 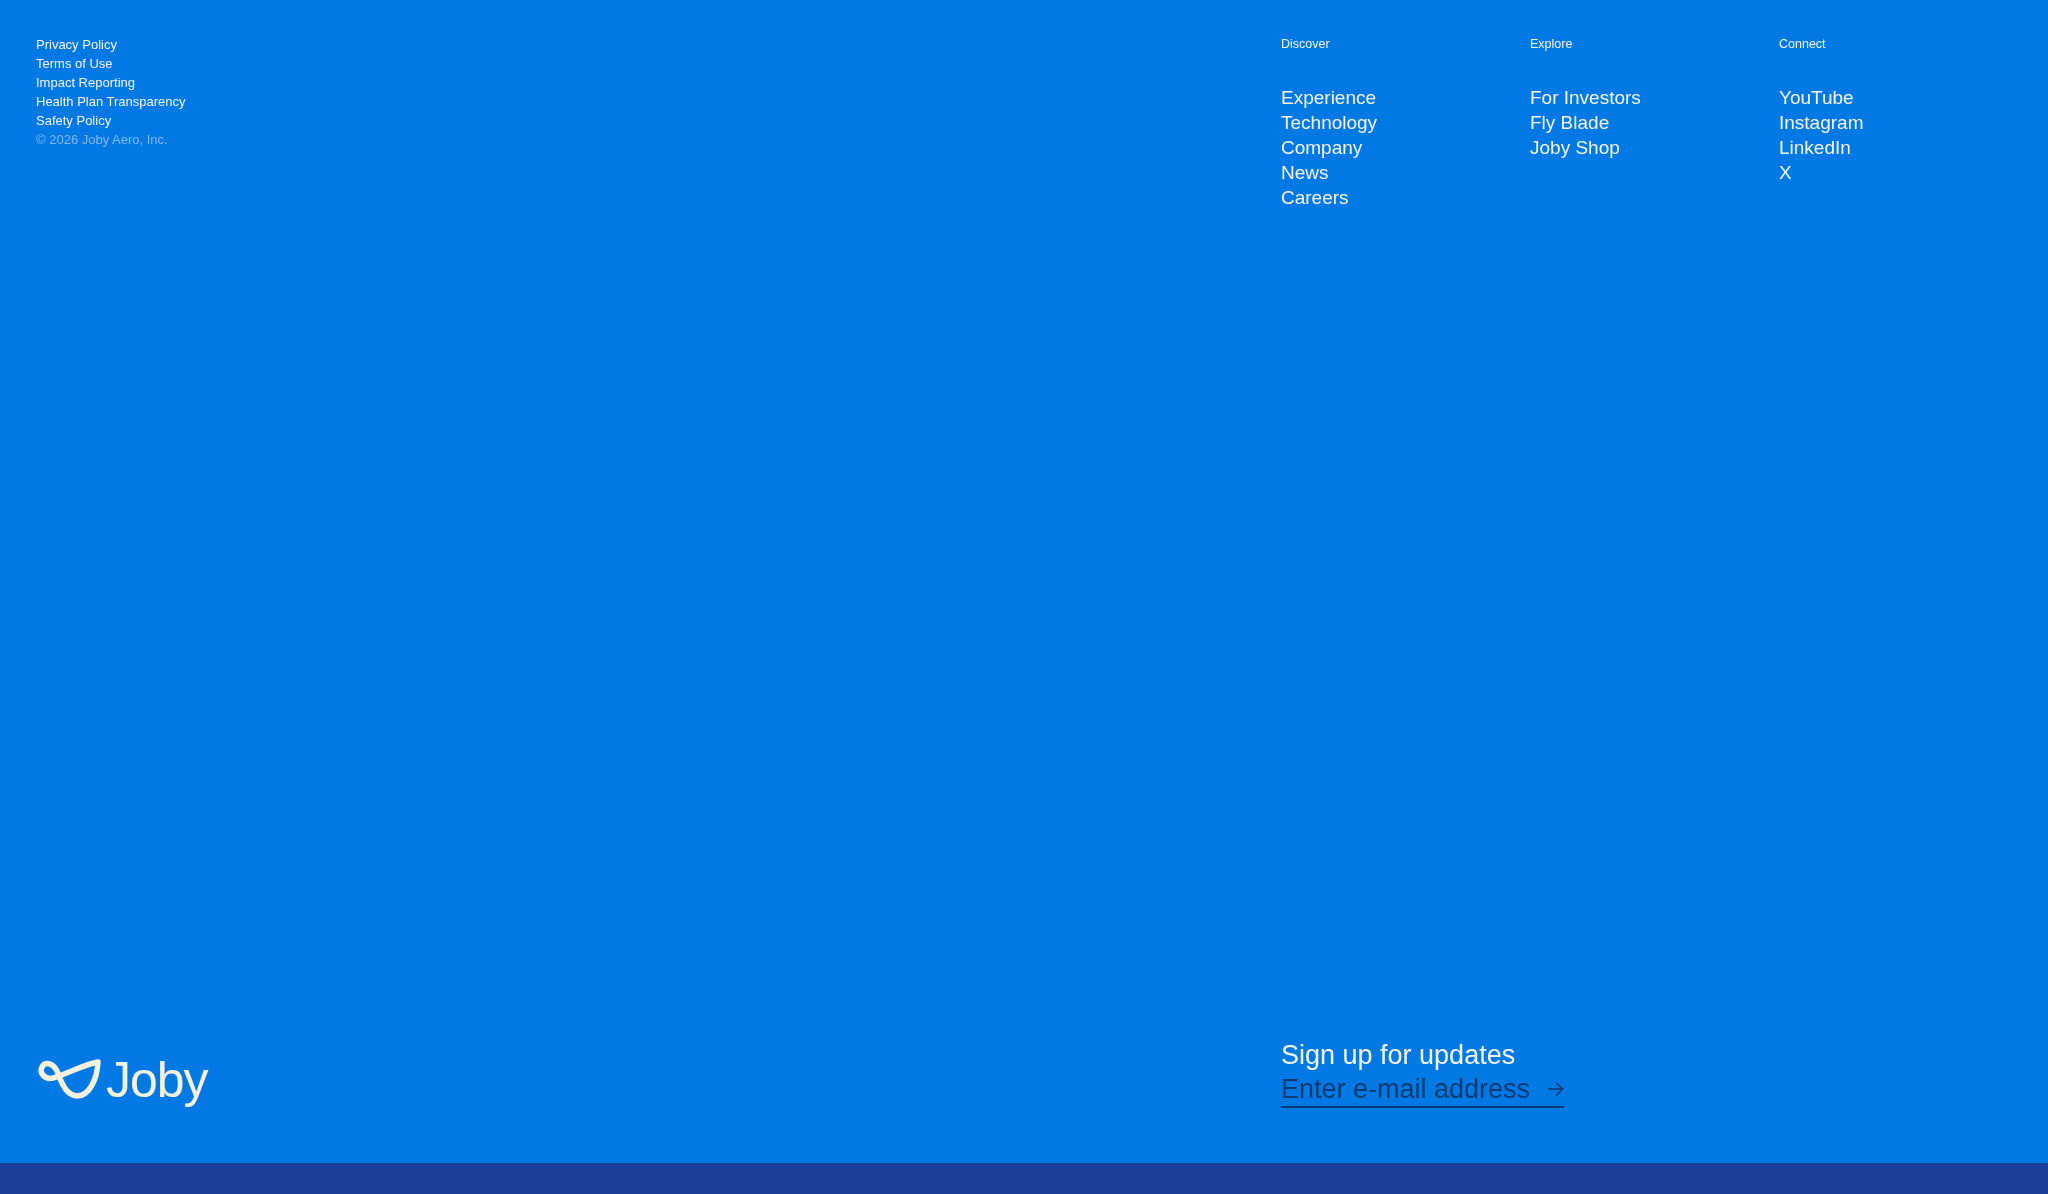 What do you see at coordinates (1570, 122) in the screenshot?
I see `nav-link: Fly Blade` at bounding box center [1570, 122].